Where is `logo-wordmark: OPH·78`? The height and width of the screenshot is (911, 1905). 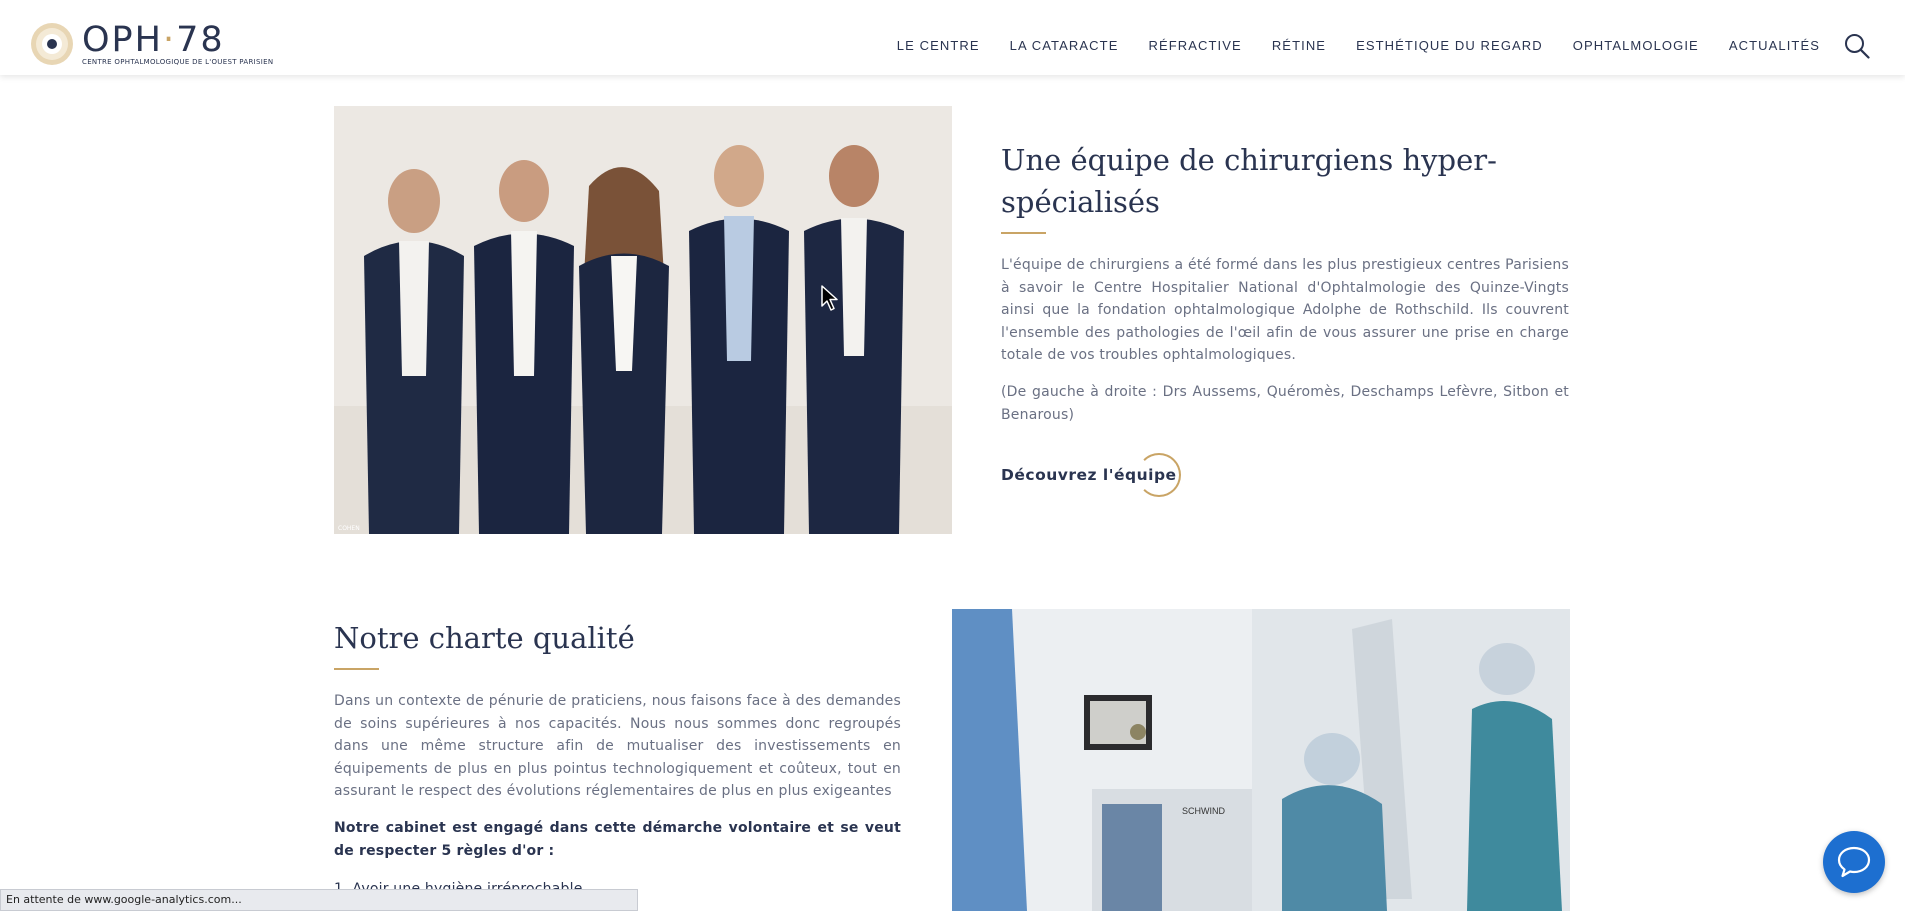 logo-wordmark: OPH·78 is located at coordinates (153, 40).